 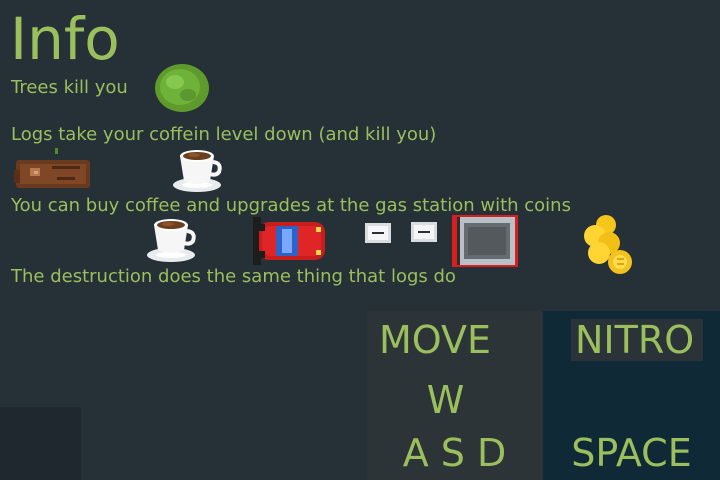 I want to click on tree-icon, so click(x=182, y=88).